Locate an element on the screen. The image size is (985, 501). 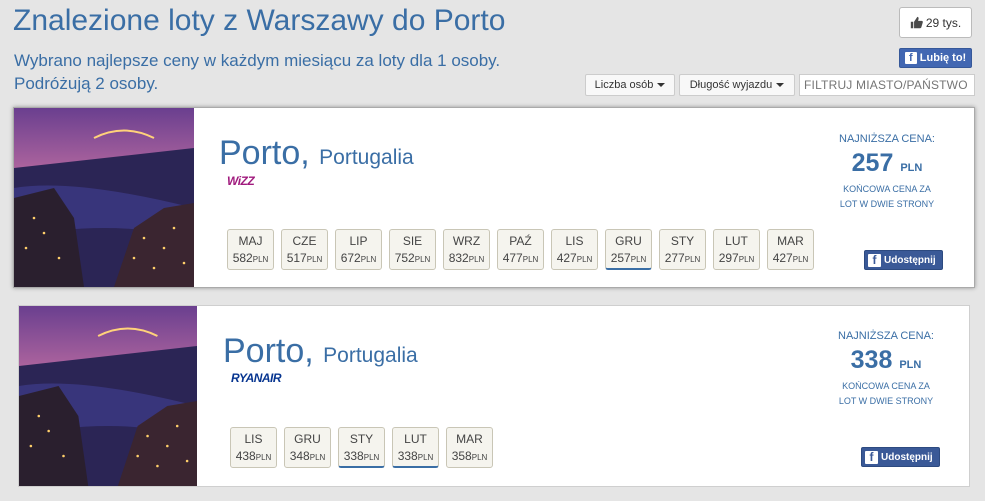
month-price-button: LIP 672PLN is located at coordinates (358, 249).